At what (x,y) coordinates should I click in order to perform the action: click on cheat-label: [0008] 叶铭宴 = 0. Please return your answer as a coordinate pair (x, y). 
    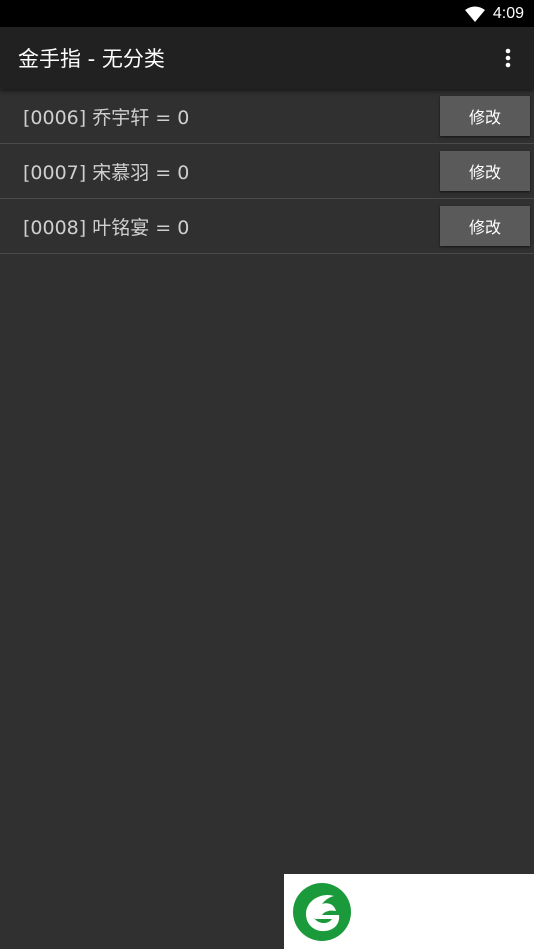
    Looking at the image, I should click on (106, 227).